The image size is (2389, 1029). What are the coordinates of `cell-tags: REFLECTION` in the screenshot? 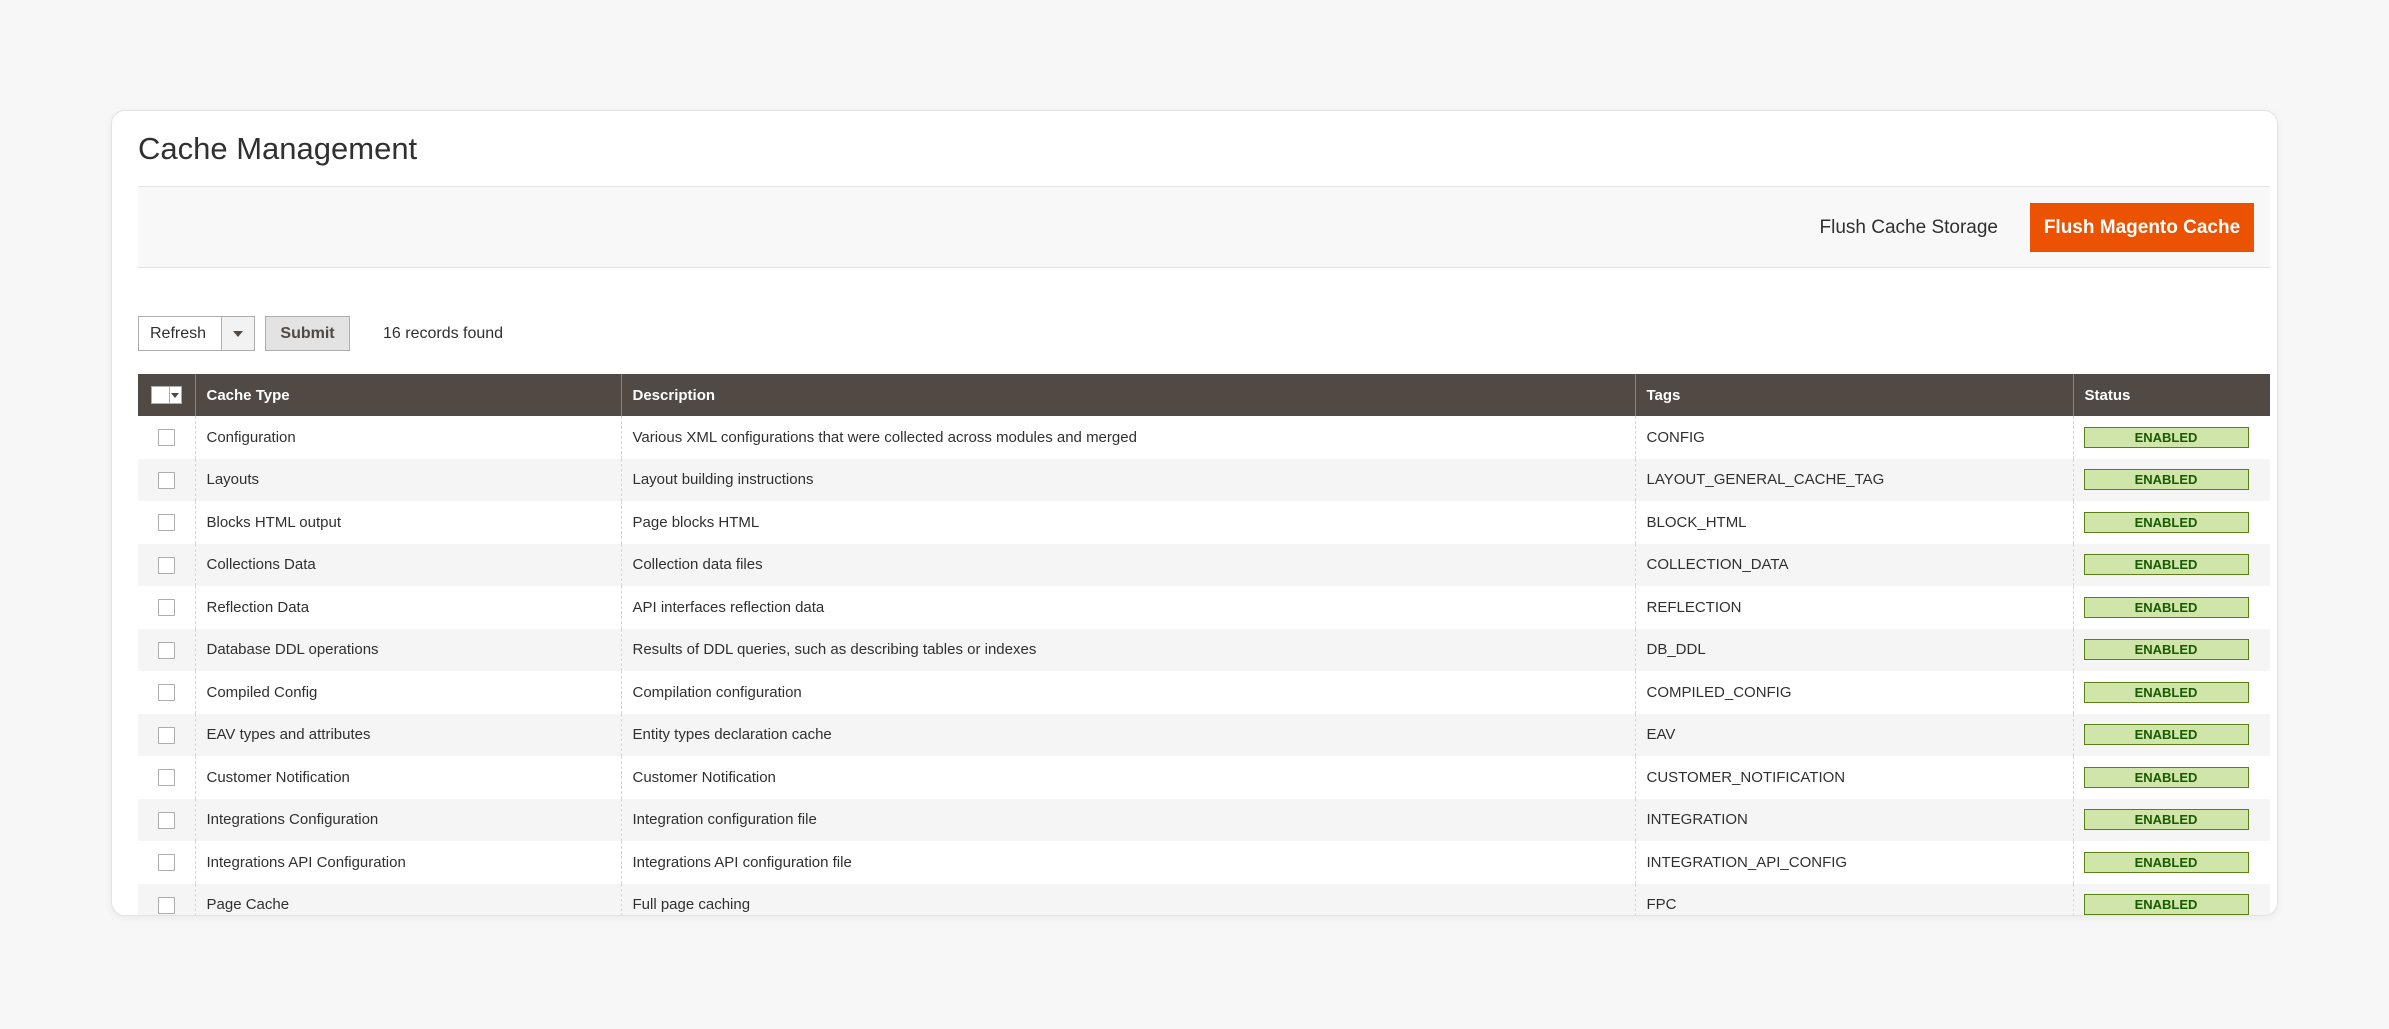 It's located at (1853, 607).